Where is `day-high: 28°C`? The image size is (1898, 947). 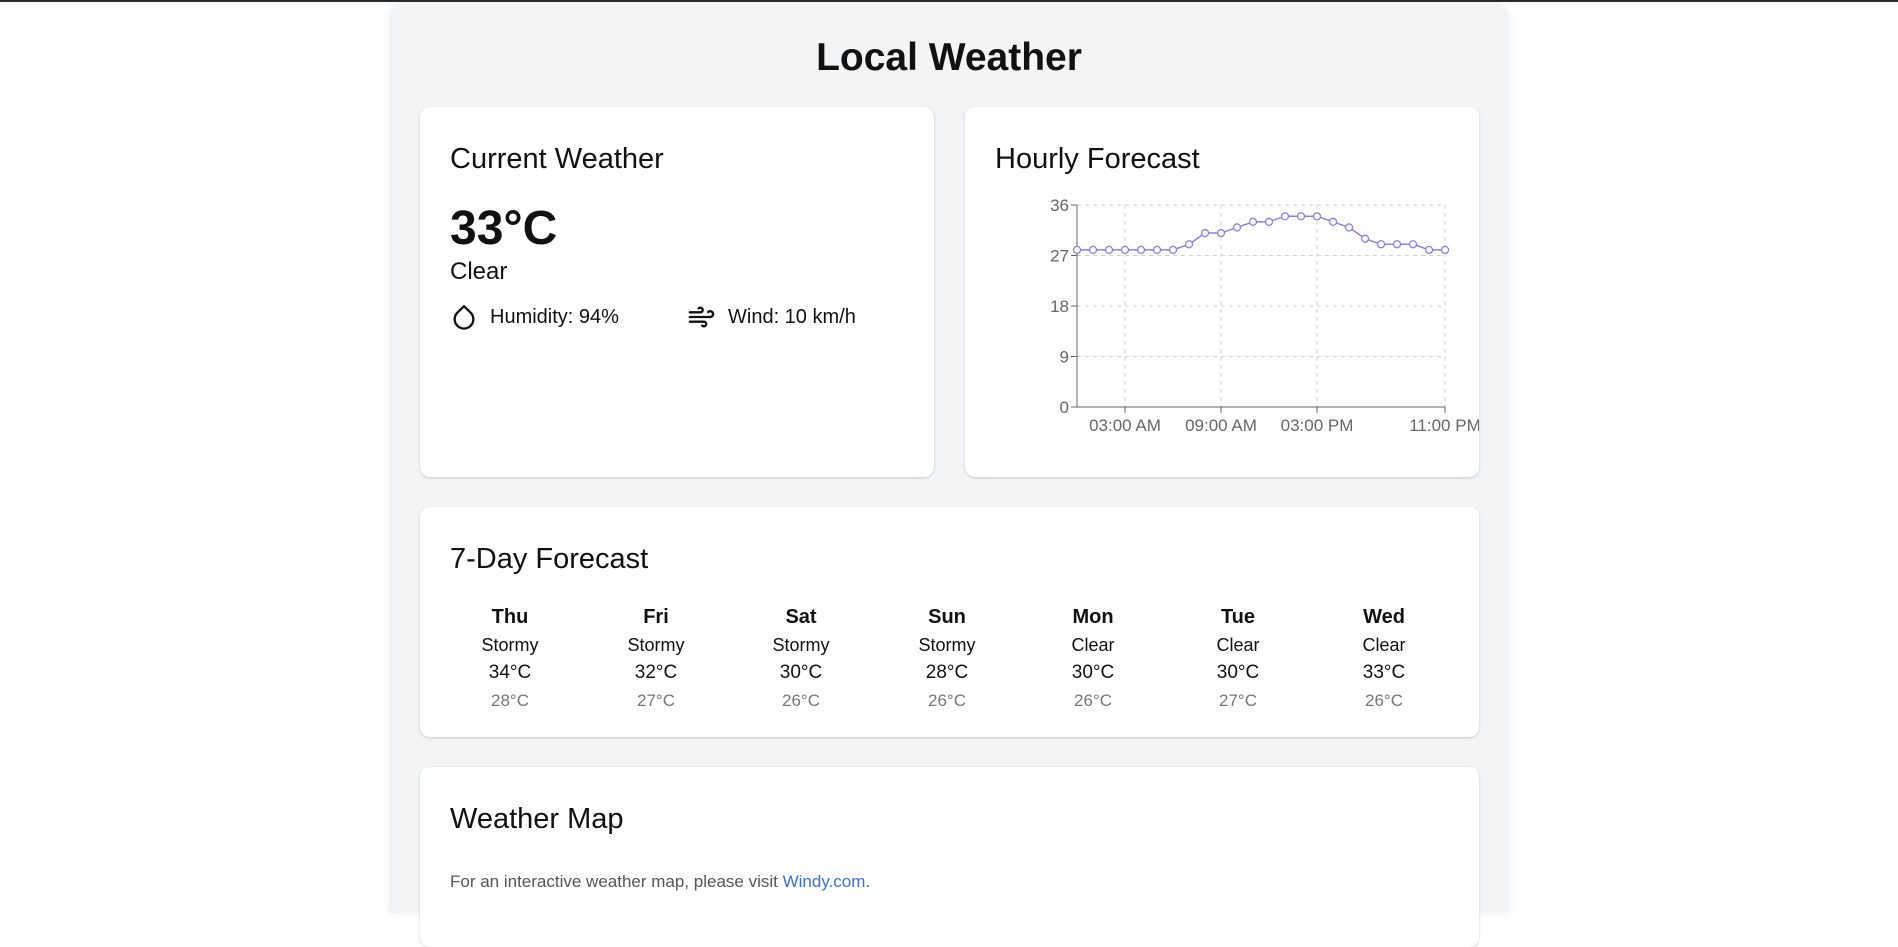
day-high: 28°C is located at coordinates (947, 672).